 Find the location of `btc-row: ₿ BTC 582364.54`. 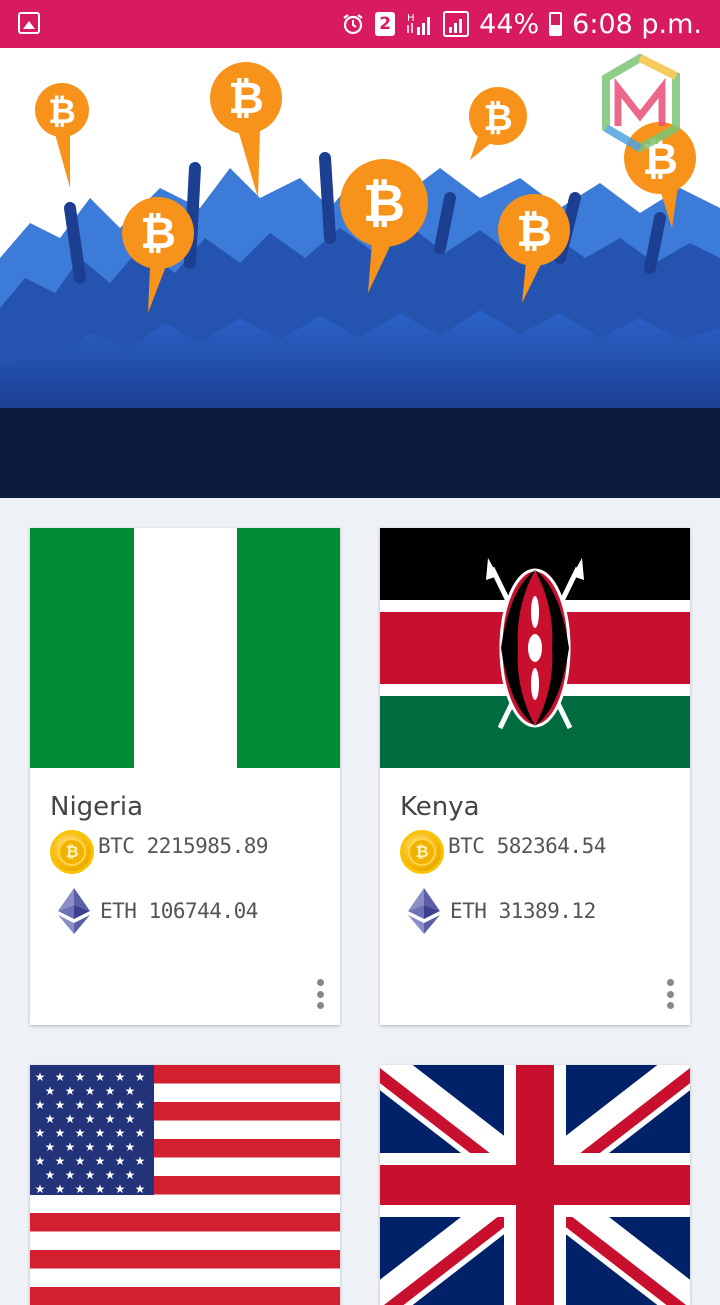

btc-row: ₿ BTC 582364.54 is located at coordinates (503, 852).